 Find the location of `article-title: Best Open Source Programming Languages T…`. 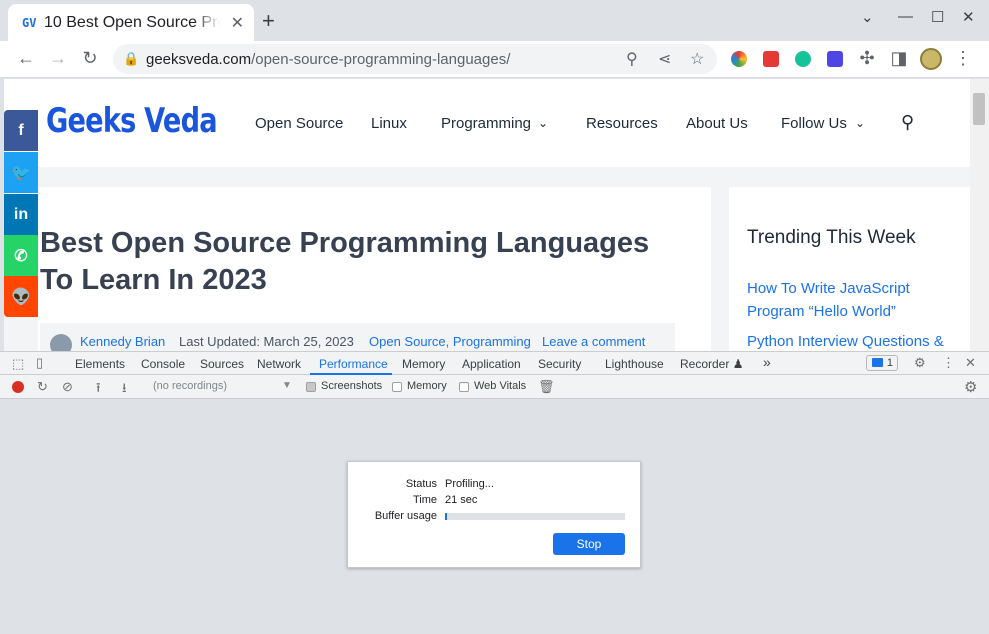

article-title: Best Open Source Programming Languages T… is located at coordinates (345, 261).